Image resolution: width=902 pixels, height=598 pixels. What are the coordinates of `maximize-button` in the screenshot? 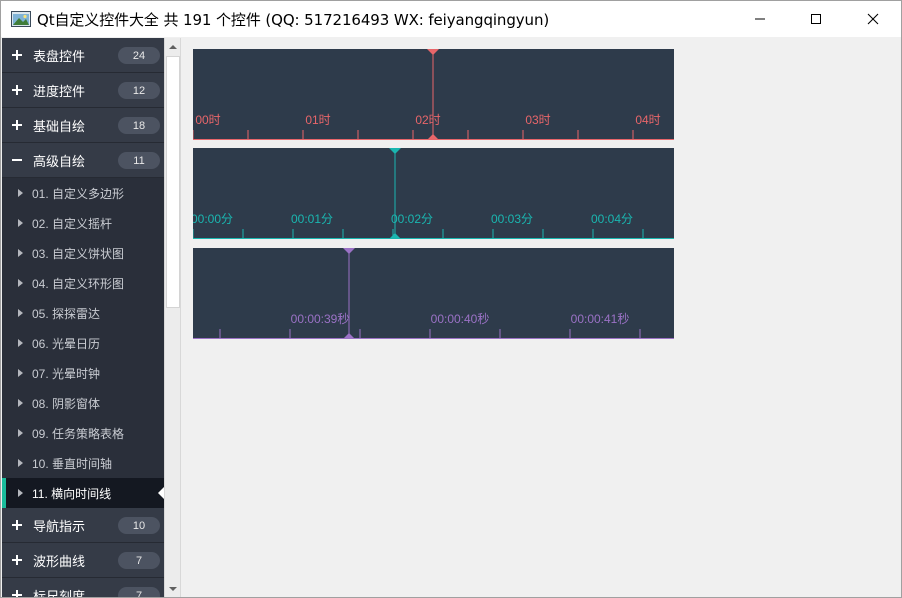 It's located at (816, 19).